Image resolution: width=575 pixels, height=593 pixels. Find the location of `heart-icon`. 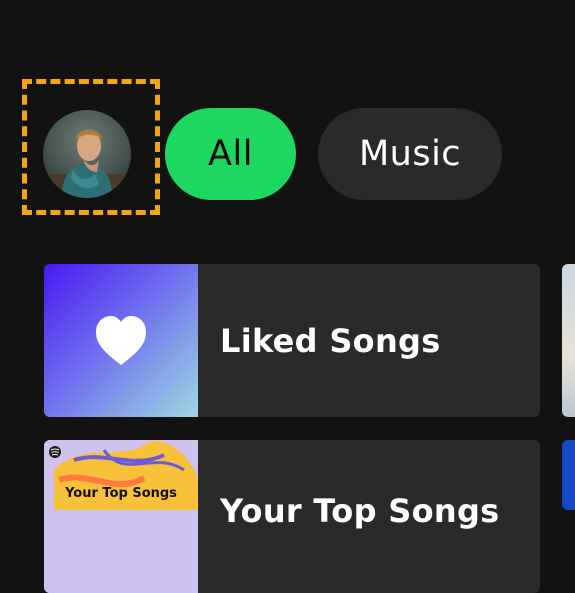

heart-icon is located at coordinates (121, 340).